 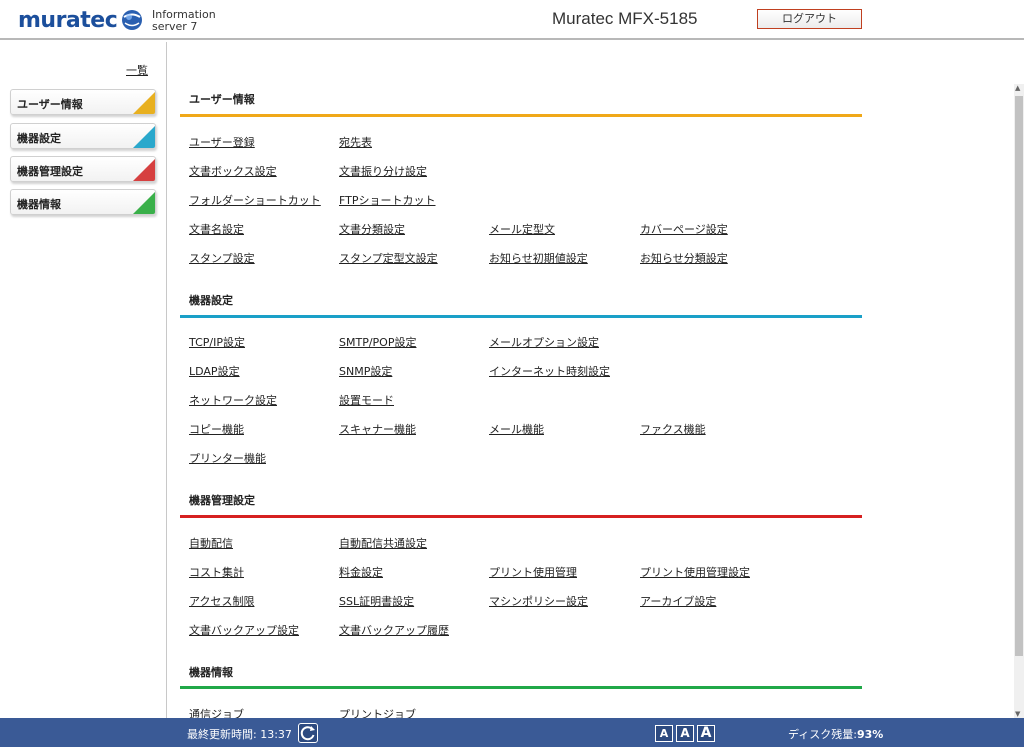 What do you see at coordinates (355, 142) in the screenshot?
I see `link-address-book: 宛先表` at bounding box center [355, 142].